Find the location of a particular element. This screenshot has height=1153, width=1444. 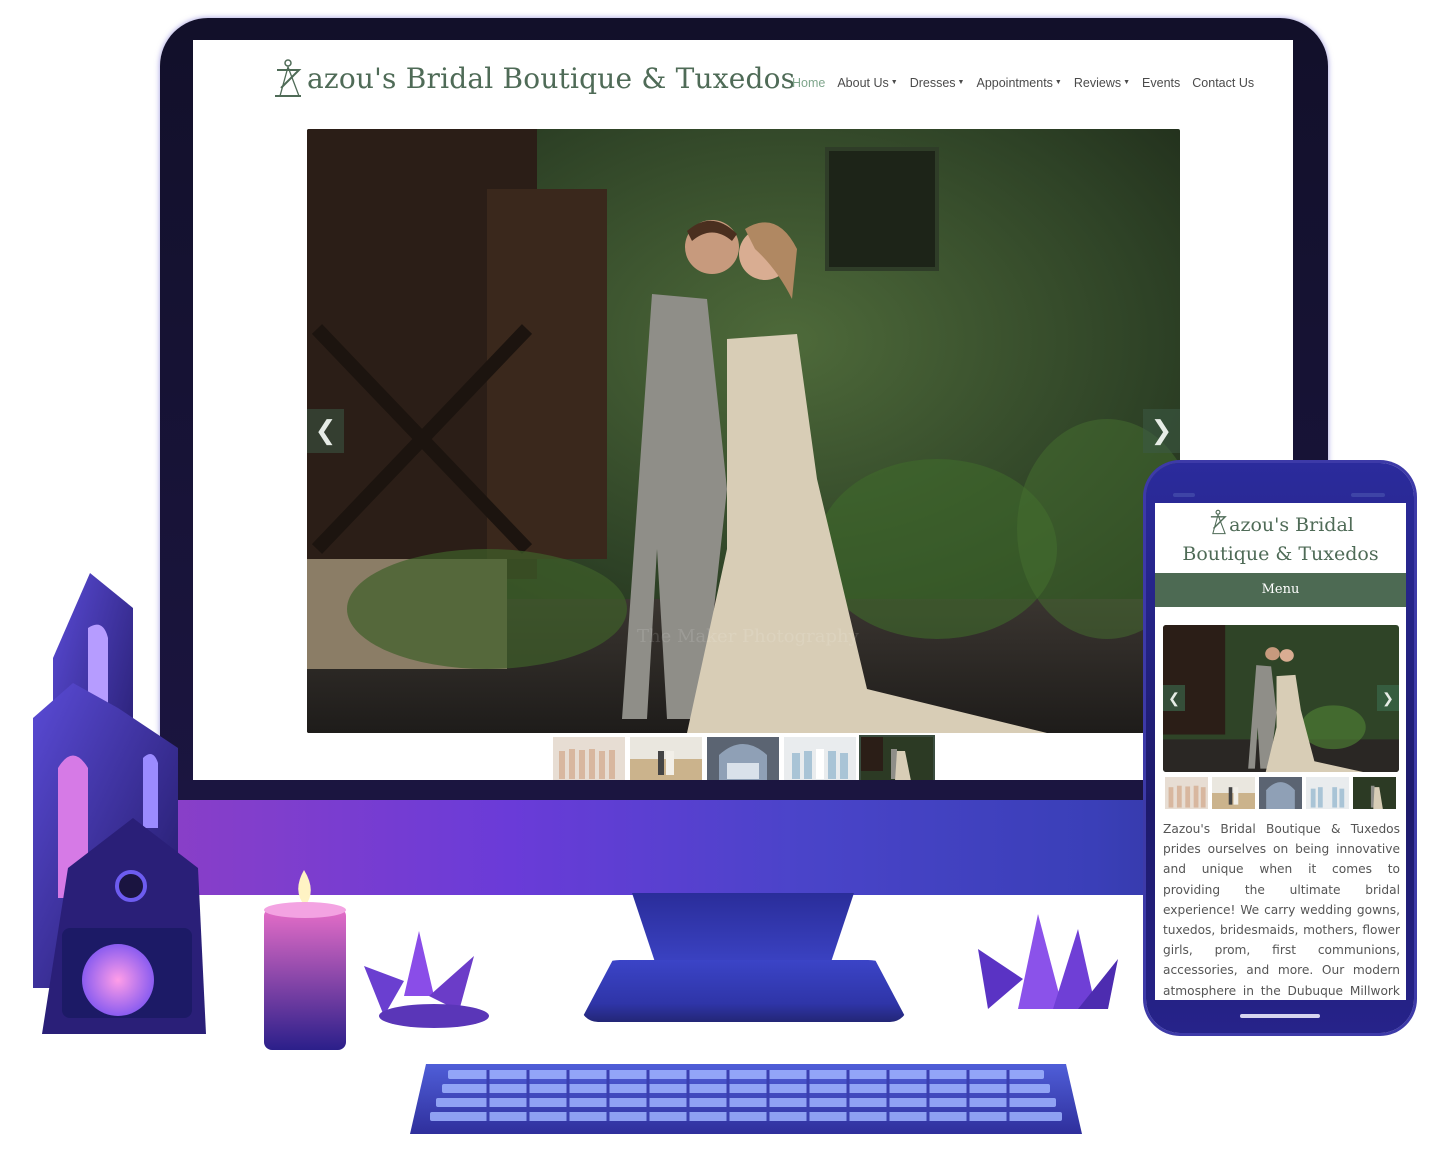

nav-home: Home is located at coordinates (808, 83).